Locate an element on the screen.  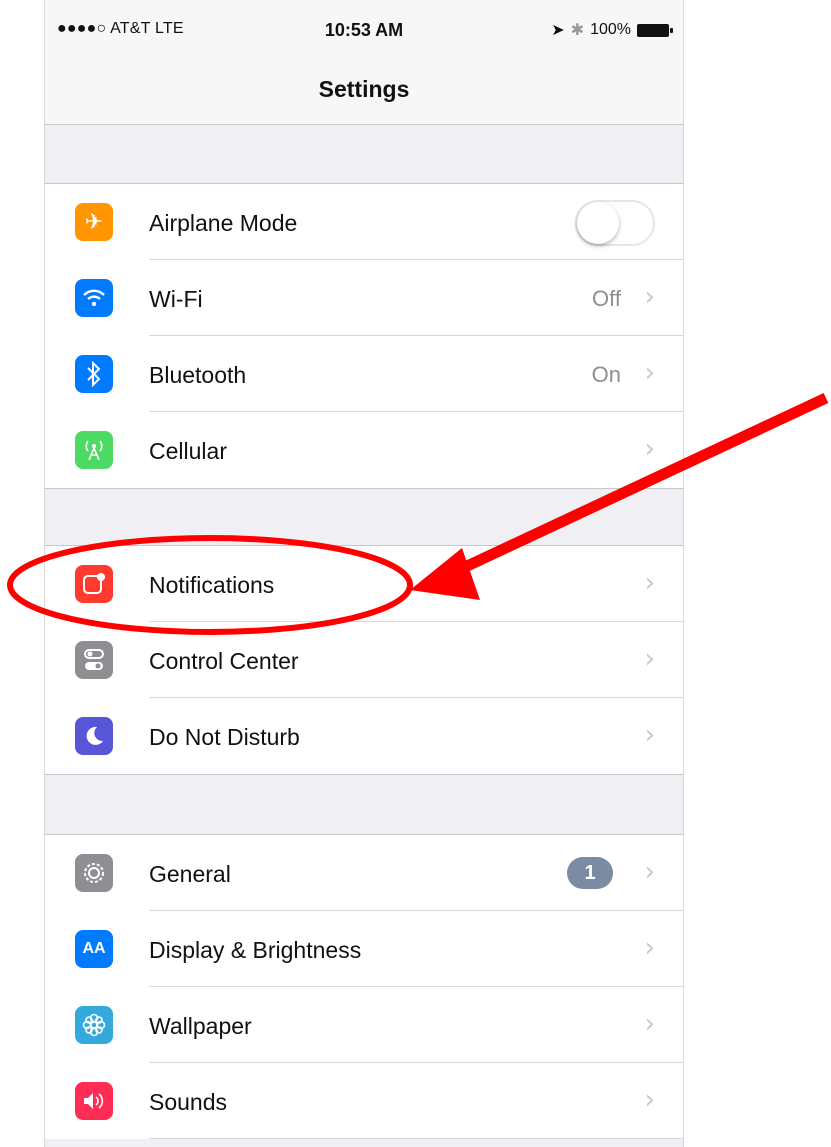
row-do-not-disturb: Do Not Disturb › is located at coordinates (364, 736).